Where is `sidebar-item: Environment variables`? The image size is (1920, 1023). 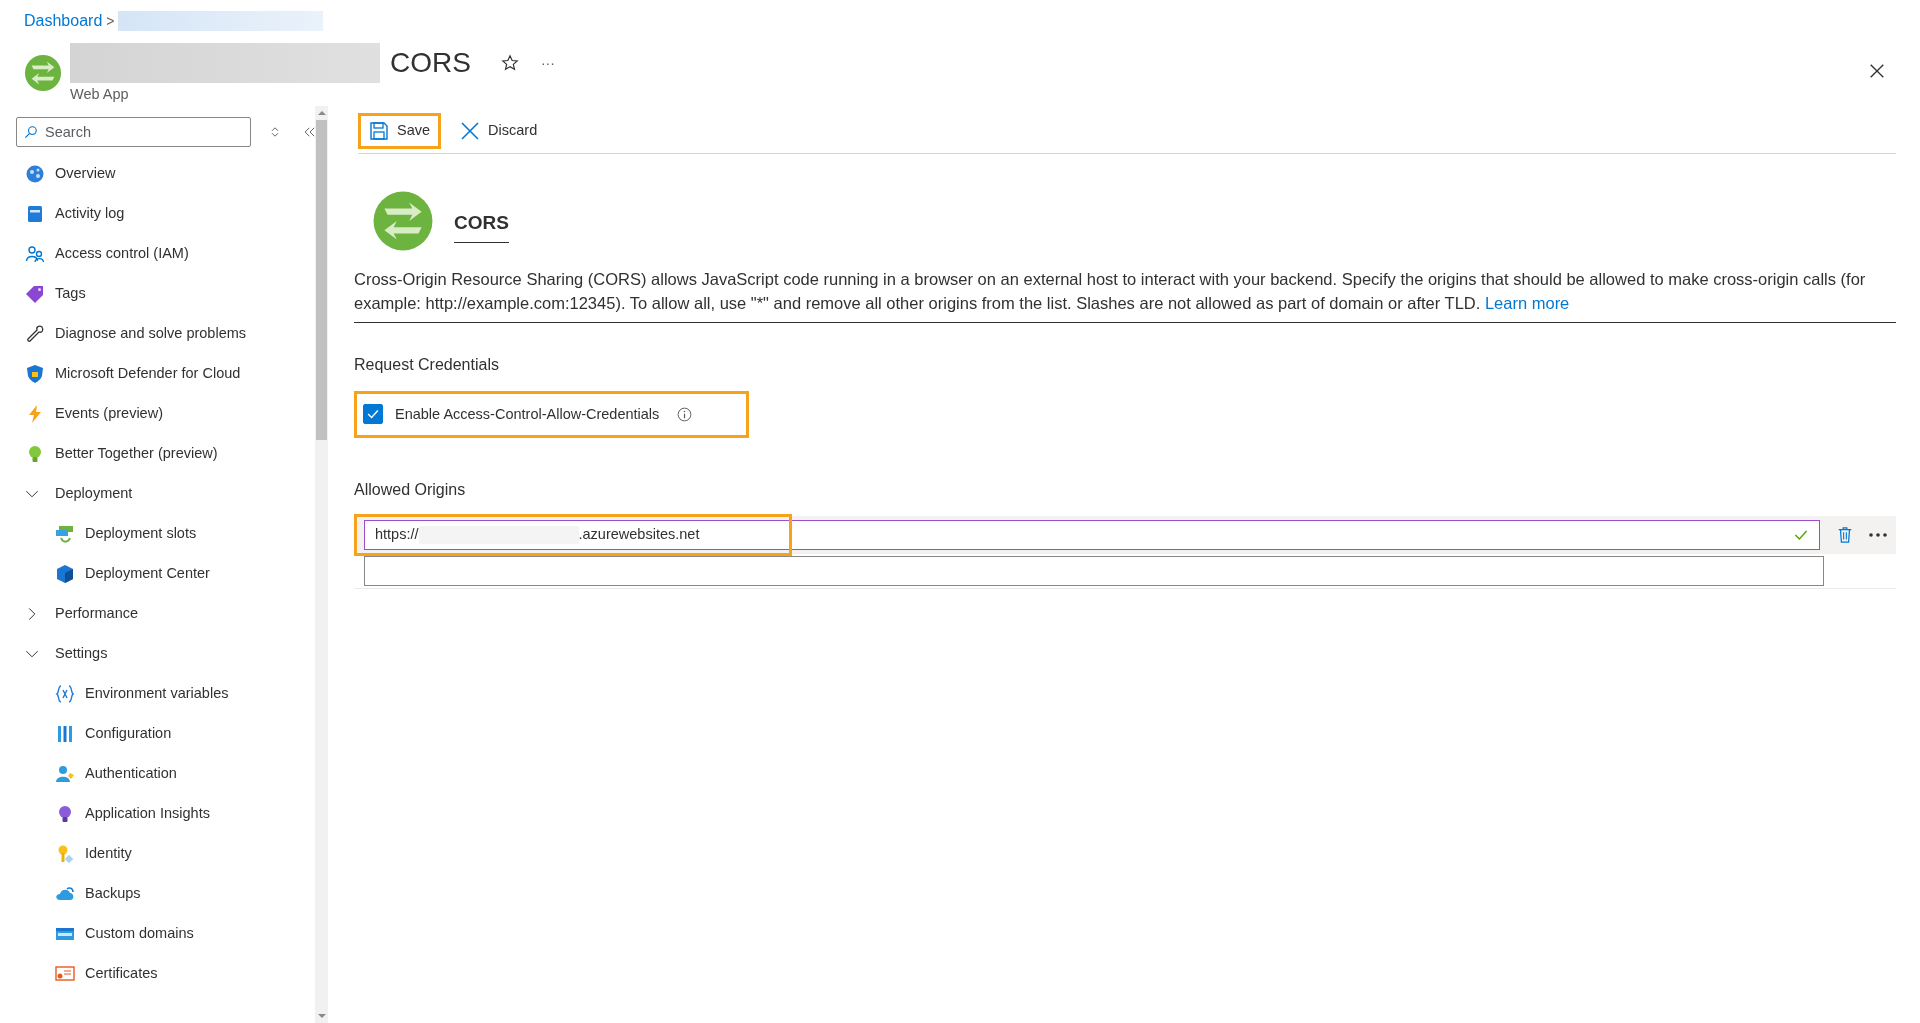
sidebar-item: Environment variables is located at coordinates (157, 693).